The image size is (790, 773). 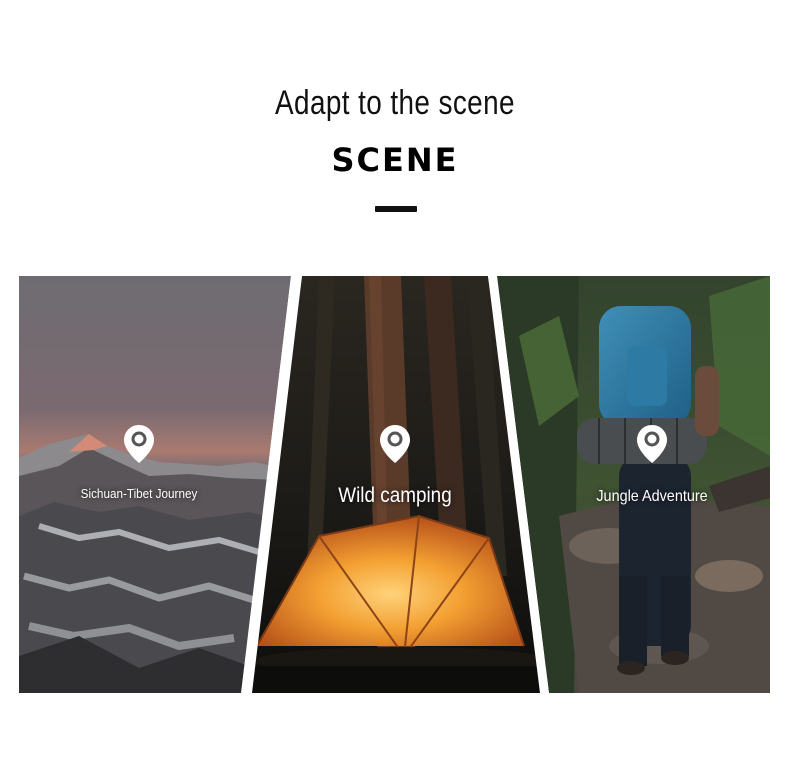 I want to click on section-subtitle: SCENE, so click(x=395, y=160).